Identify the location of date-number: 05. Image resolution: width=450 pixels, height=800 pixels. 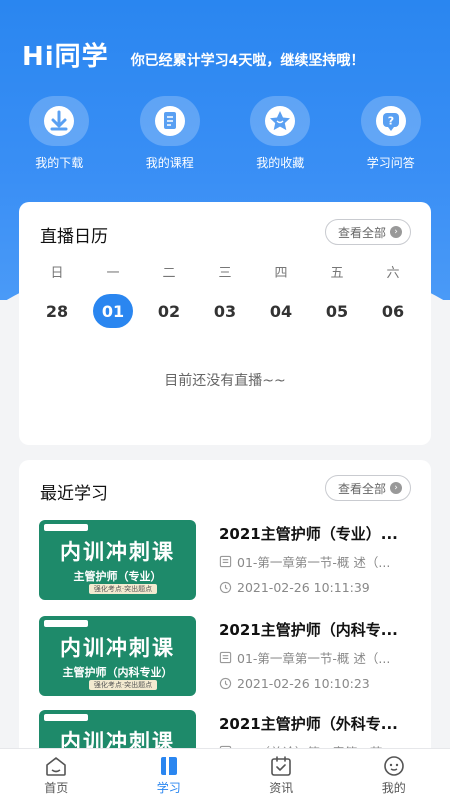
(337, 311).